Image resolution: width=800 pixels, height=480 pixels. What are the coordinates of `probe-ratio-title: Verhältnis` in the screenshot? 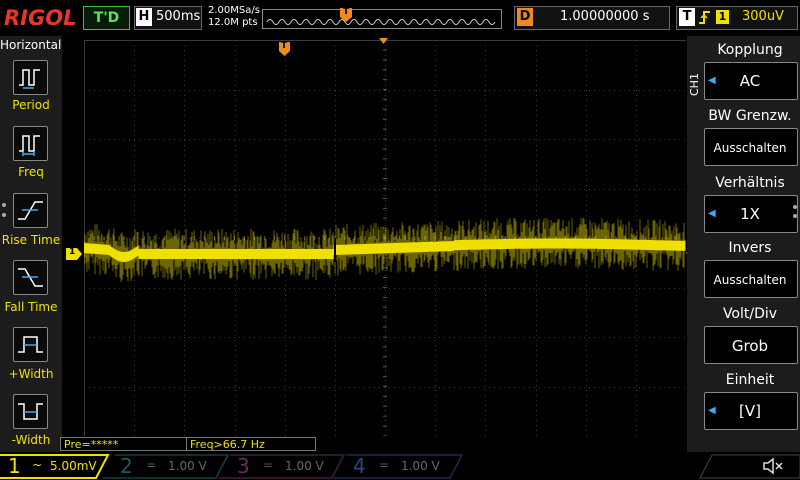 It's located at (750, 183).